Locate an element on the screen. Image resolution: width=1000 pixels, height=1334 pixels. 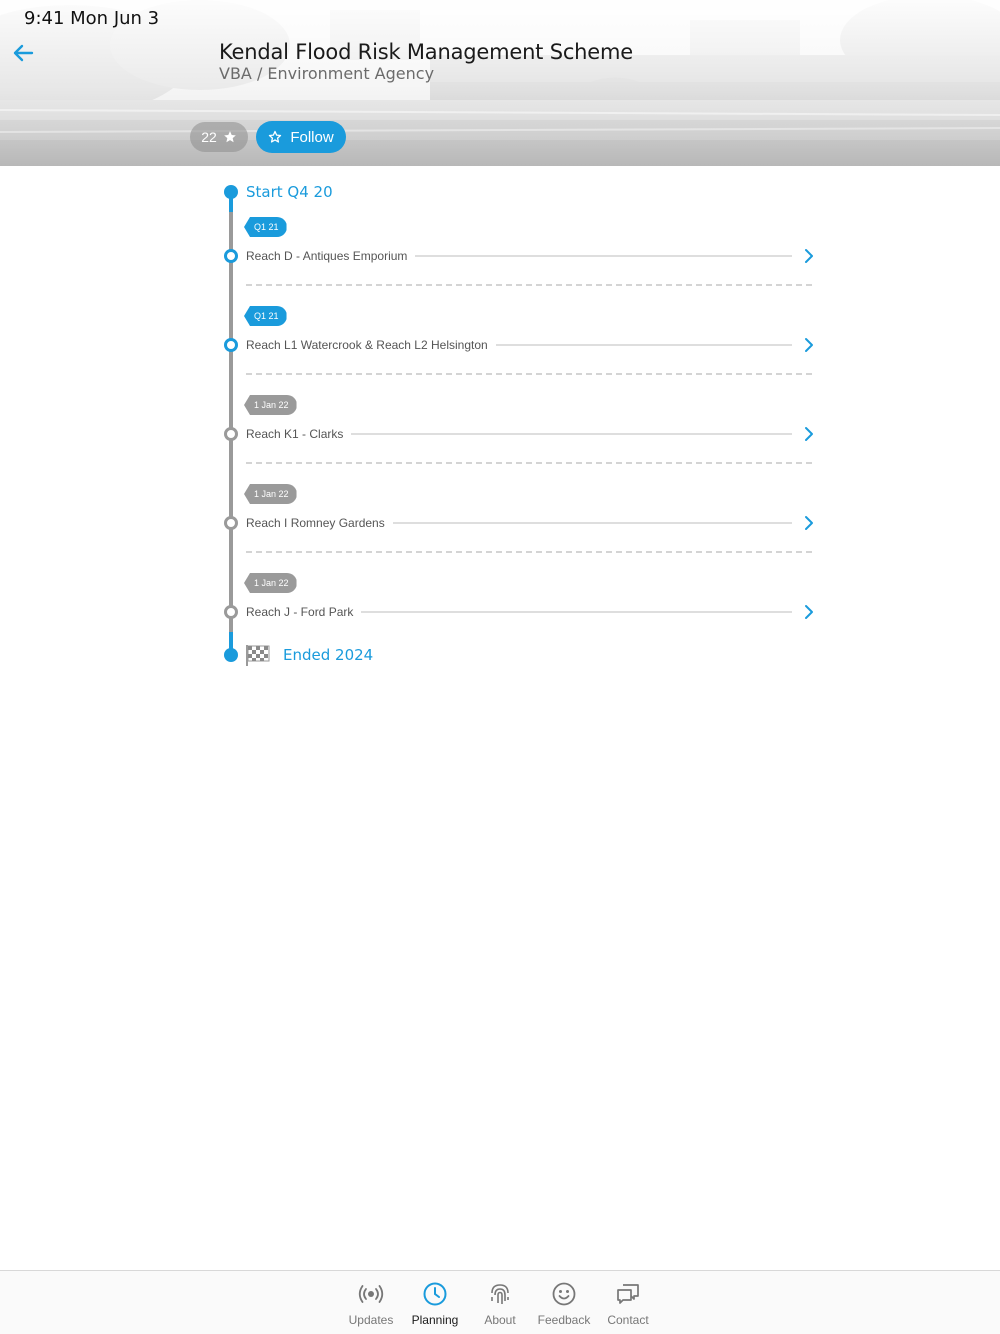
back-button is located at coordinates (23, 53).